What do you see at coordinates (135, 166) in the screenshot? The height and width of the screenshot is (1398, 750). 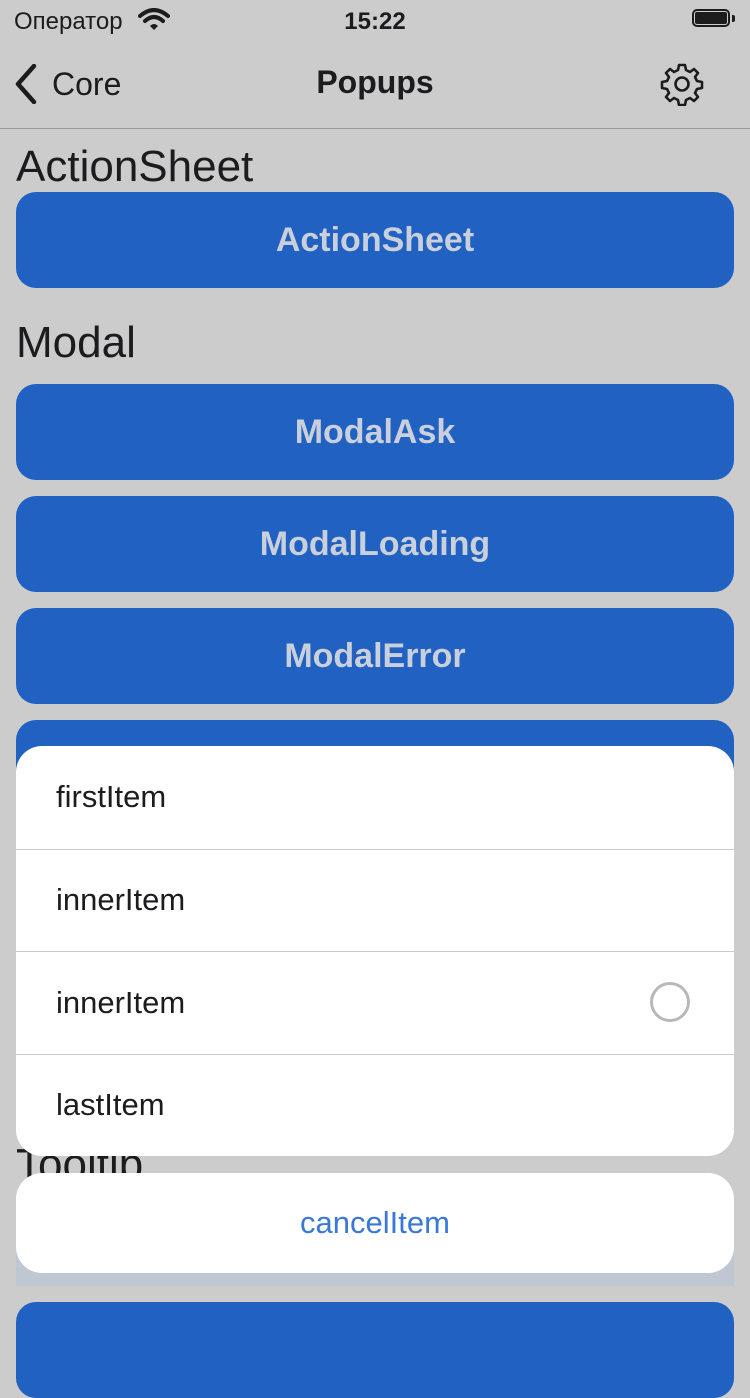 I see `section-title-actionsheet: ActionSheet` at bounding box center [135, 166].